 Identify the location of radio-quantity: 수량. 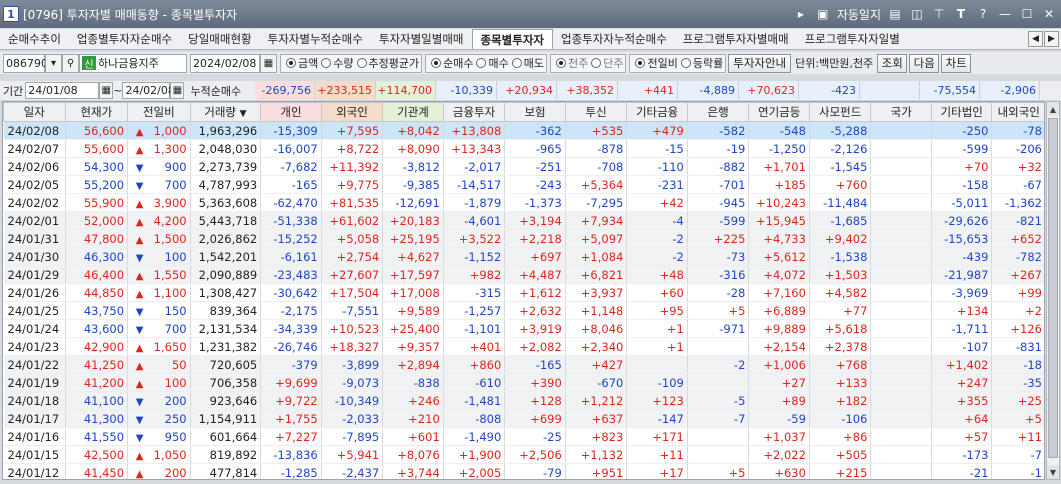
(337, 63).